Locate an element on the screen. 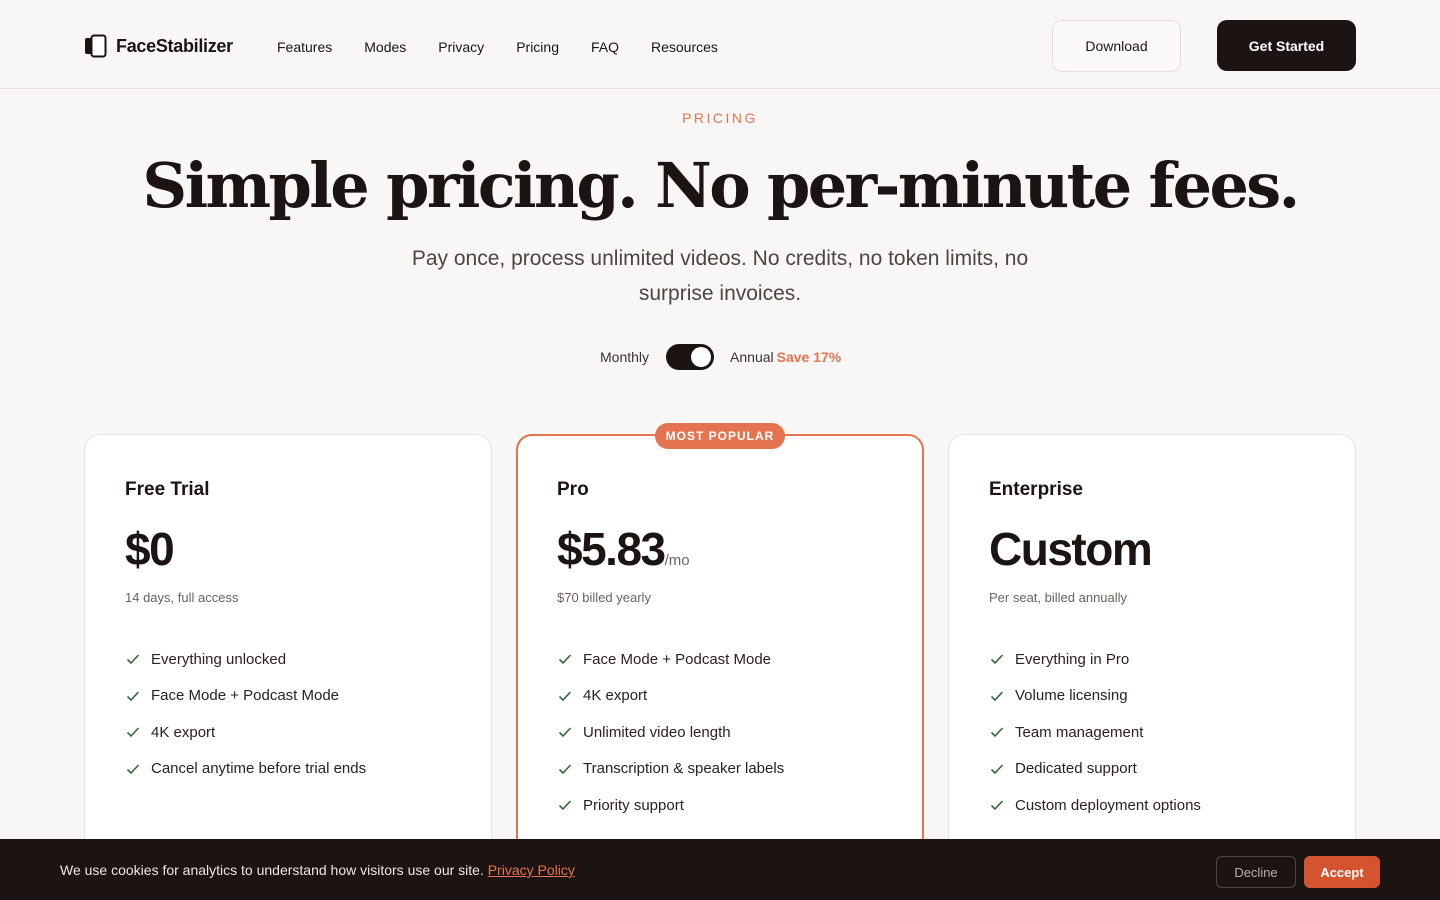 This screenshot has width=1440, height=900. accept-button: Accept is located at coordinates (1342, 872).